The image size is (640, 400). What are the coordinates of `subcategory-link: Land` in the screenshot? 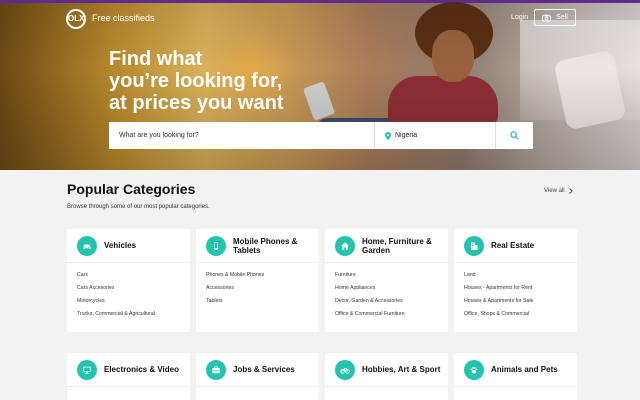 It's located at (520, 277).